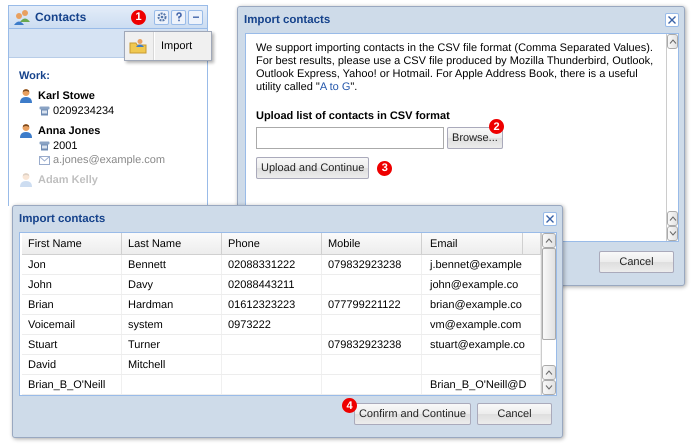  I want to click on column-header: Phone, so click(272, 243).